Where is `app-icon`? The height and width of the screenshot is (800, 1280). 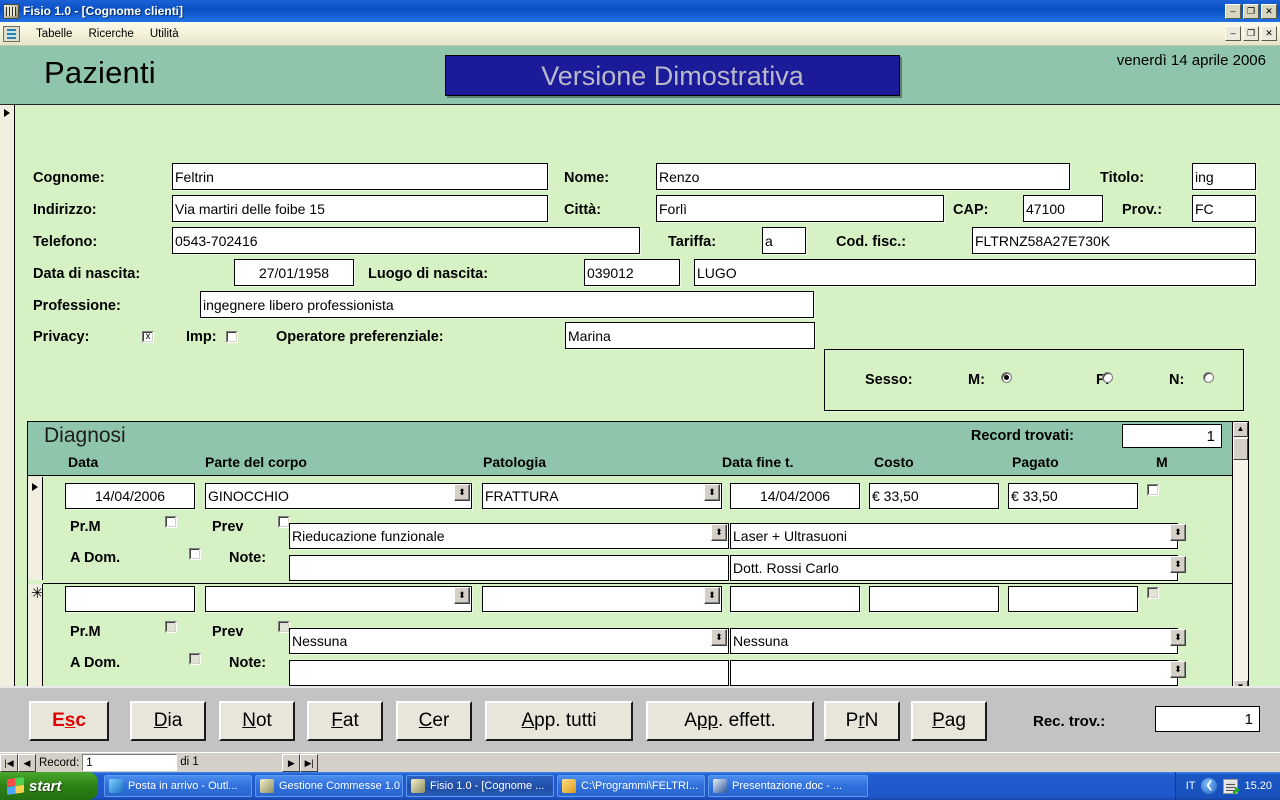 app-icon is located at coordinates (418, 786).